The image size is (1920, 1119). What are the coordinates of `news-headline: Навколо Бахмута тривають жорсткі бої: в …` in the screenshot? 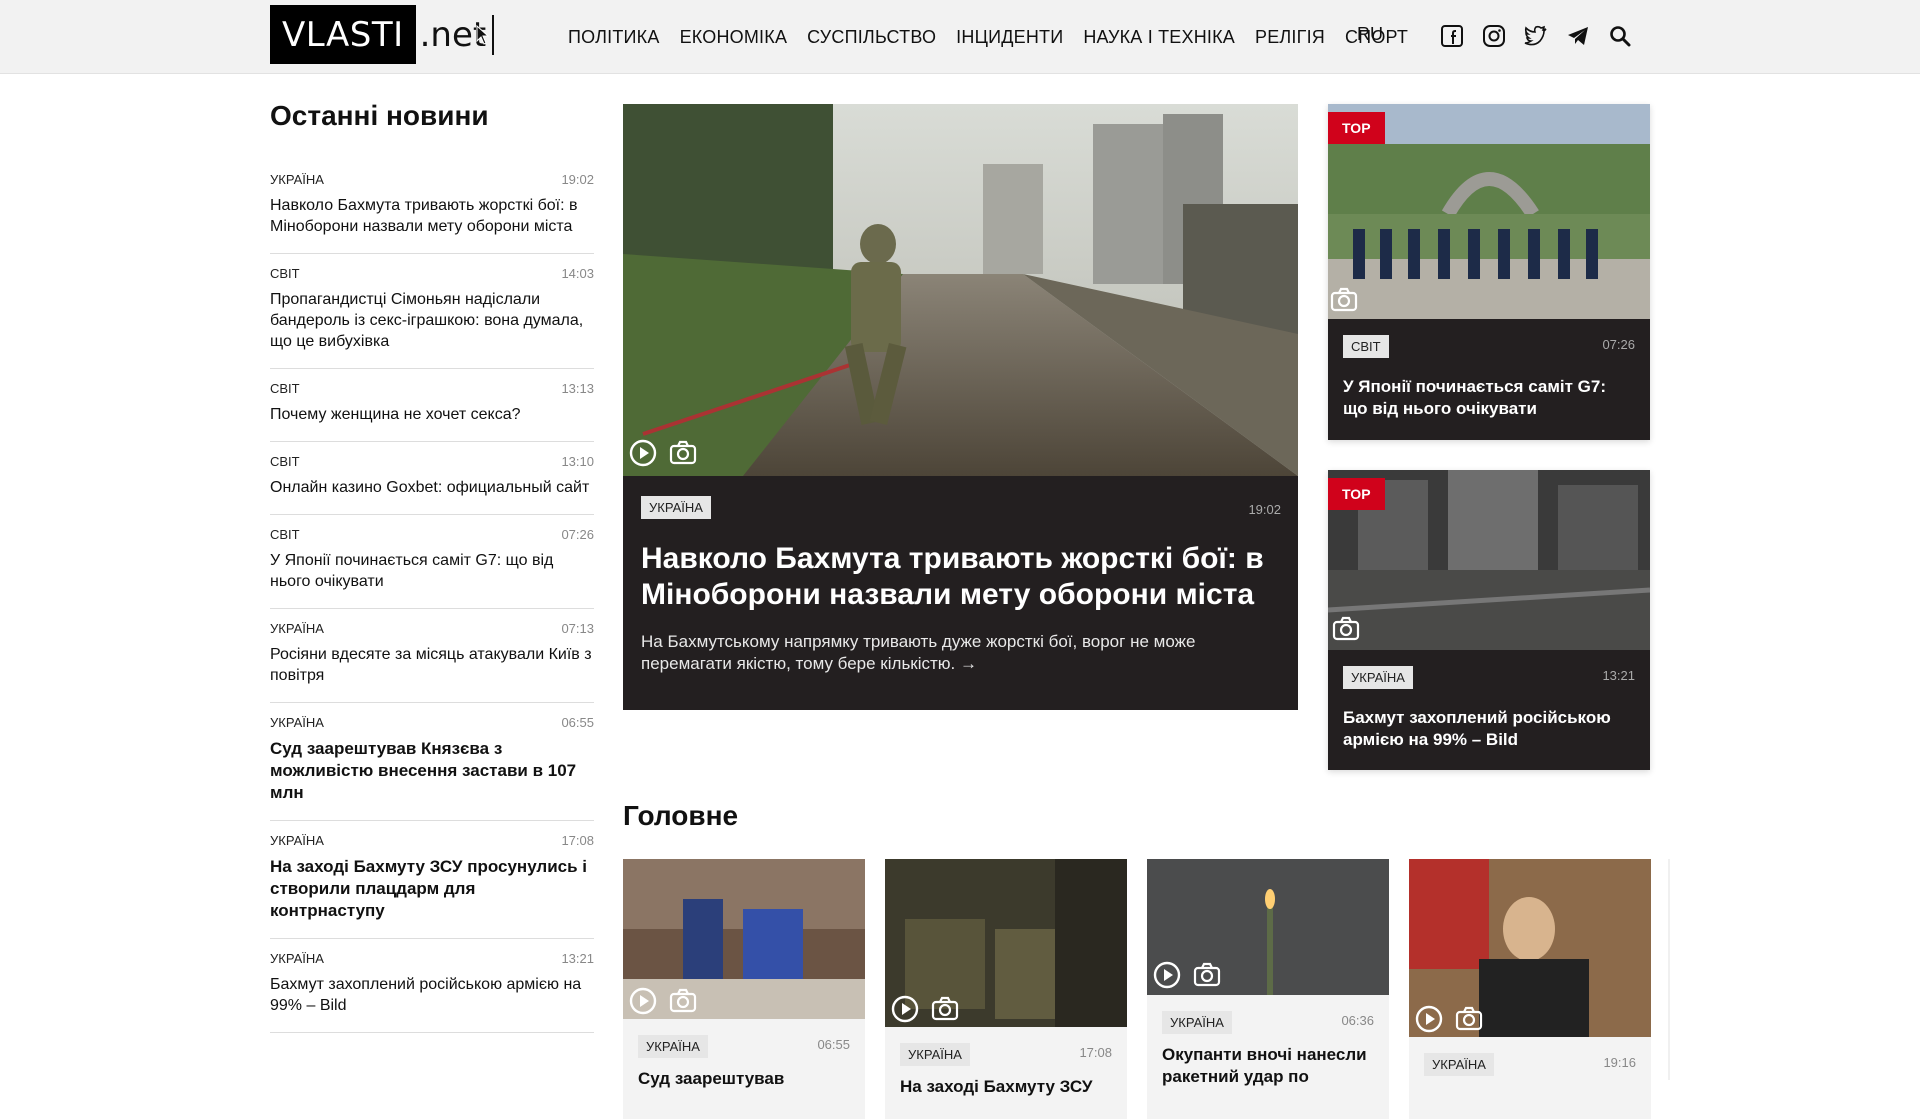 It's located at (432, 216).